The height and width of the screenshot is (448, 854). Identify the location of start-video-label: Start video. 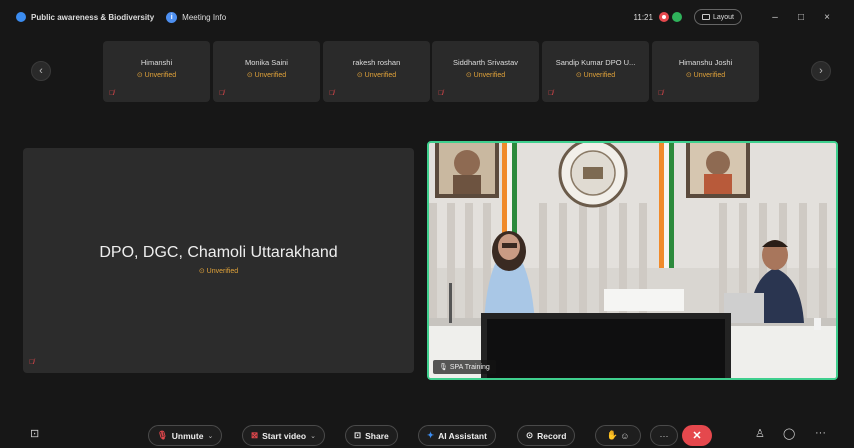
(284, 435).